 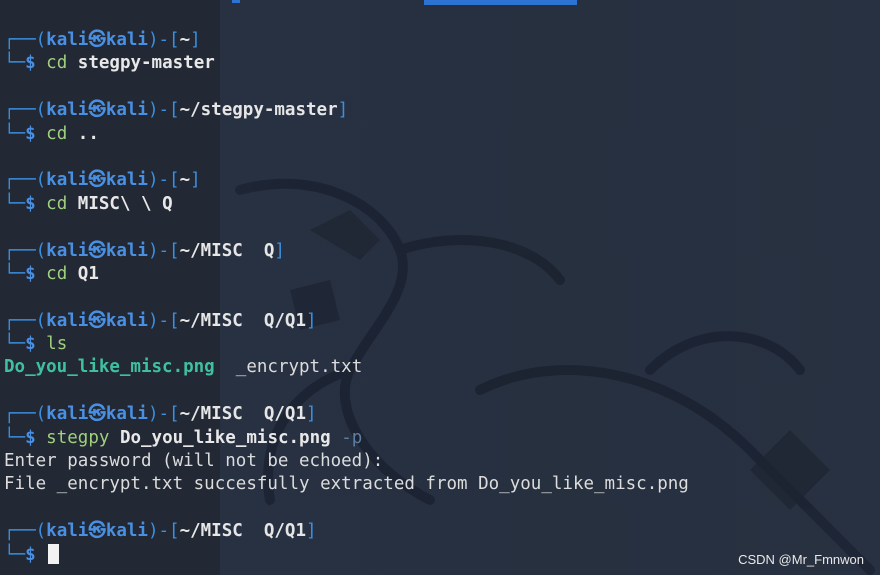 I want to click on command-args: Q1, so click(x=88, y=273).